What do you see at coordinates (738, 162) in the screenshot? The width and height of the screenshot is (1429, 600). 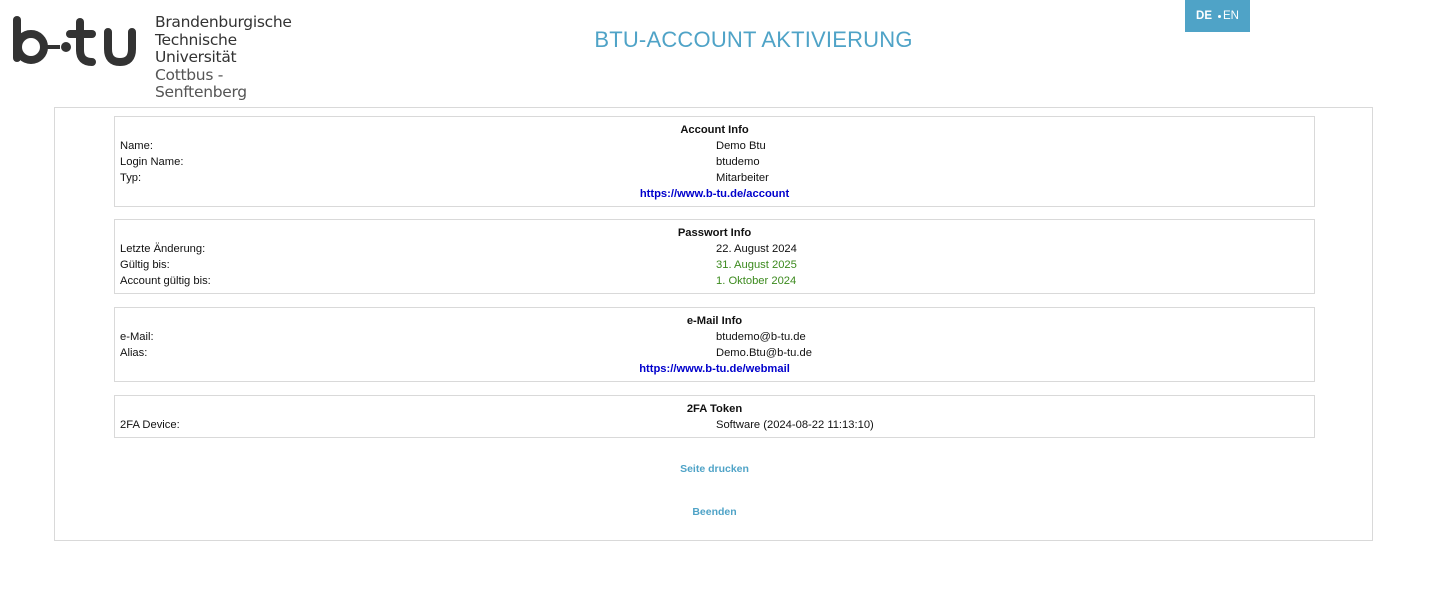 I see `row-value: btudemo` at bounding box center [738, 162].